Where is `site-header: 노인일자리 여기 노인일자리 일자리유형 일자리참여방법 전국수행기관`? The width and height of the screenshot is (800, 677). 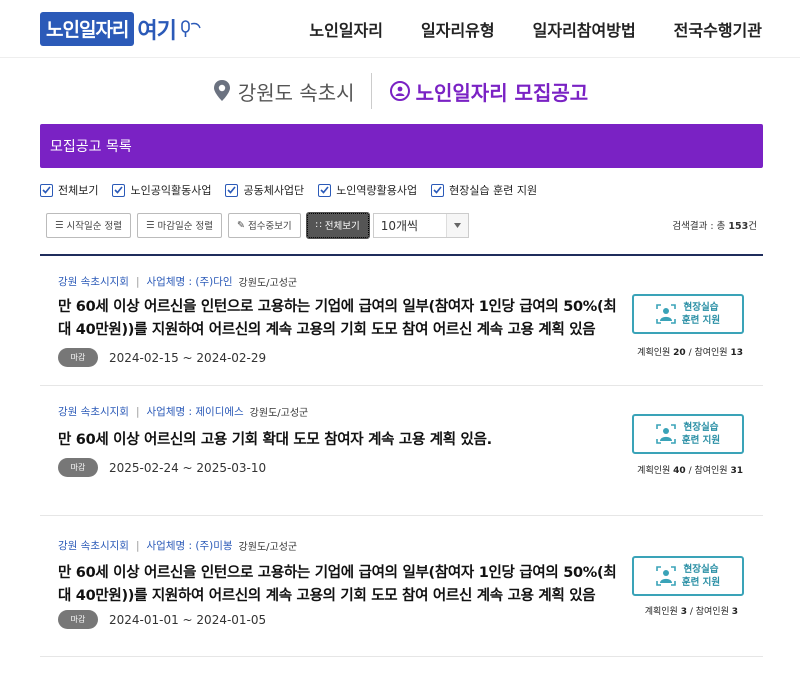 site-header: 노인일자리 여기 노인일자리 일자리유형 일자리참여방법 전국수행기관 is located at coordinates (400, 29).